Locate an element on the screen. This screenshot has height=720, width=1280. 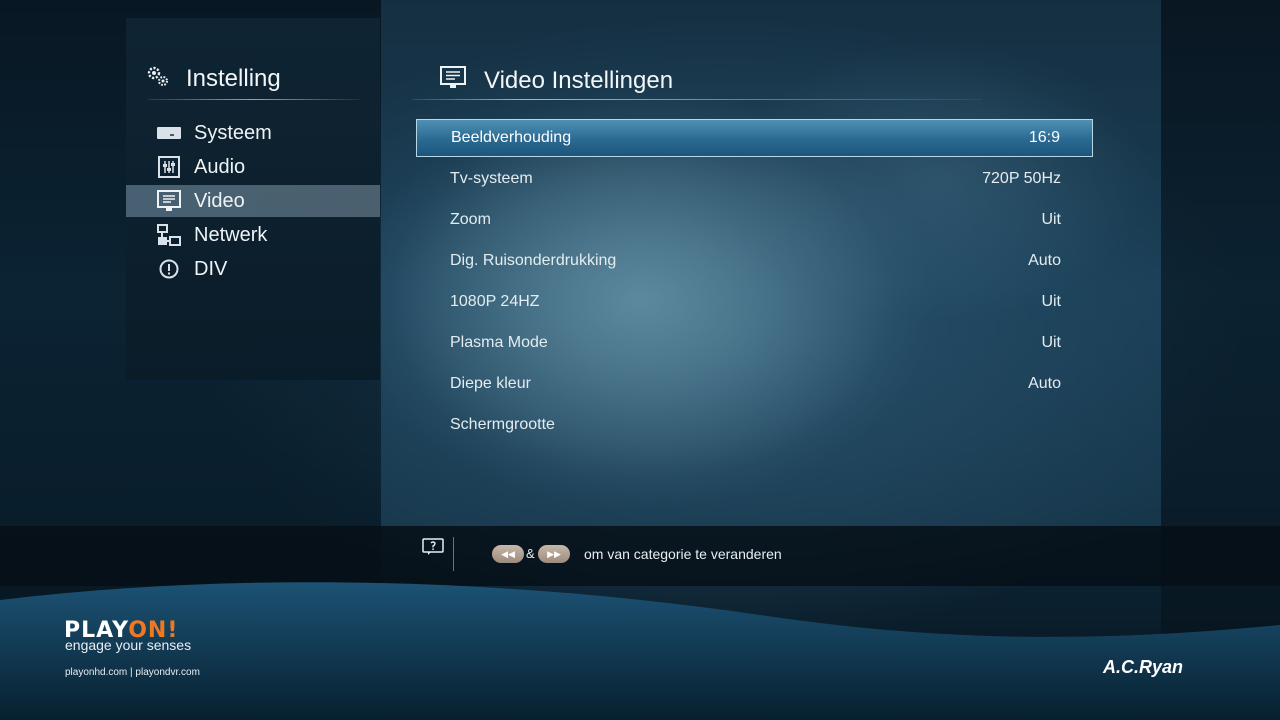
network-icon is located at coordinates (169, 235).